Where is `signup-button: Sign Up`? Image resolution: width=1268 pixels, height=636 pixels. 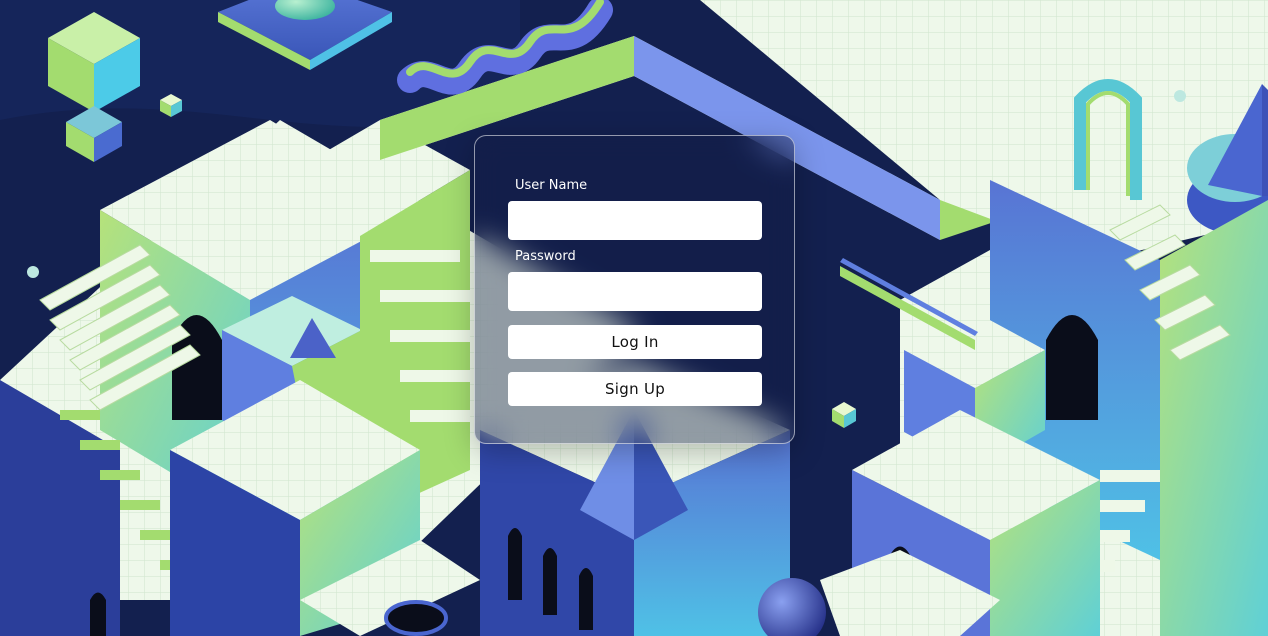
signup-button: Sign Up is located at coordinates (635, 389).